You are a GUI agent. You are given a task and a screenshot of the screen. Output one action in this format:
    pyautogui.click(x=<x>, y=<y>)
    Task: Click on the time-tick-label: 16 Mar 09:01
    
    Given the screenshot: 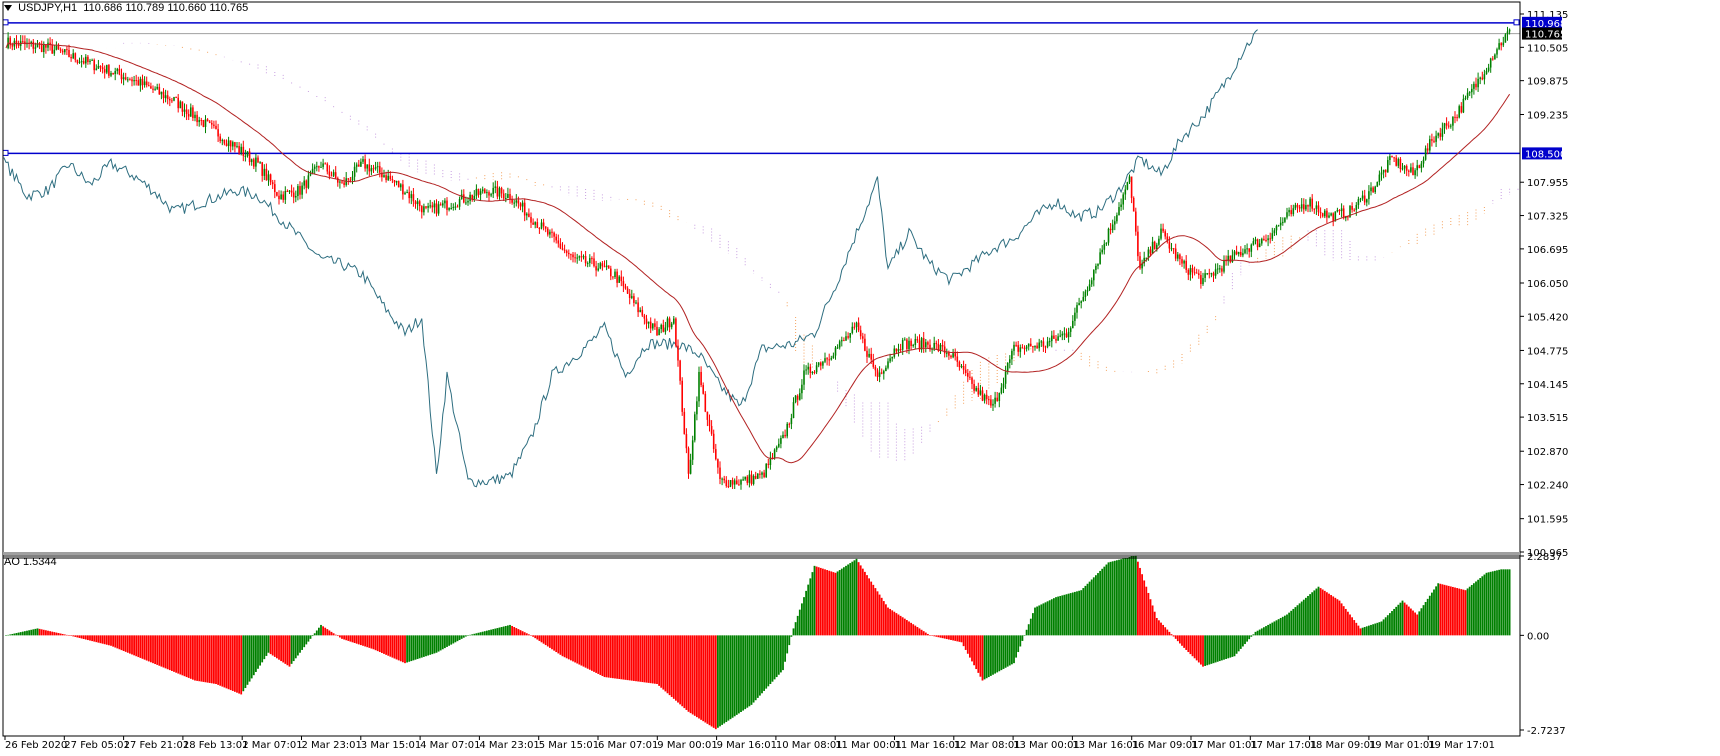 What is the action you would take?
    pyautogui.click(x=1165, y=745)
    